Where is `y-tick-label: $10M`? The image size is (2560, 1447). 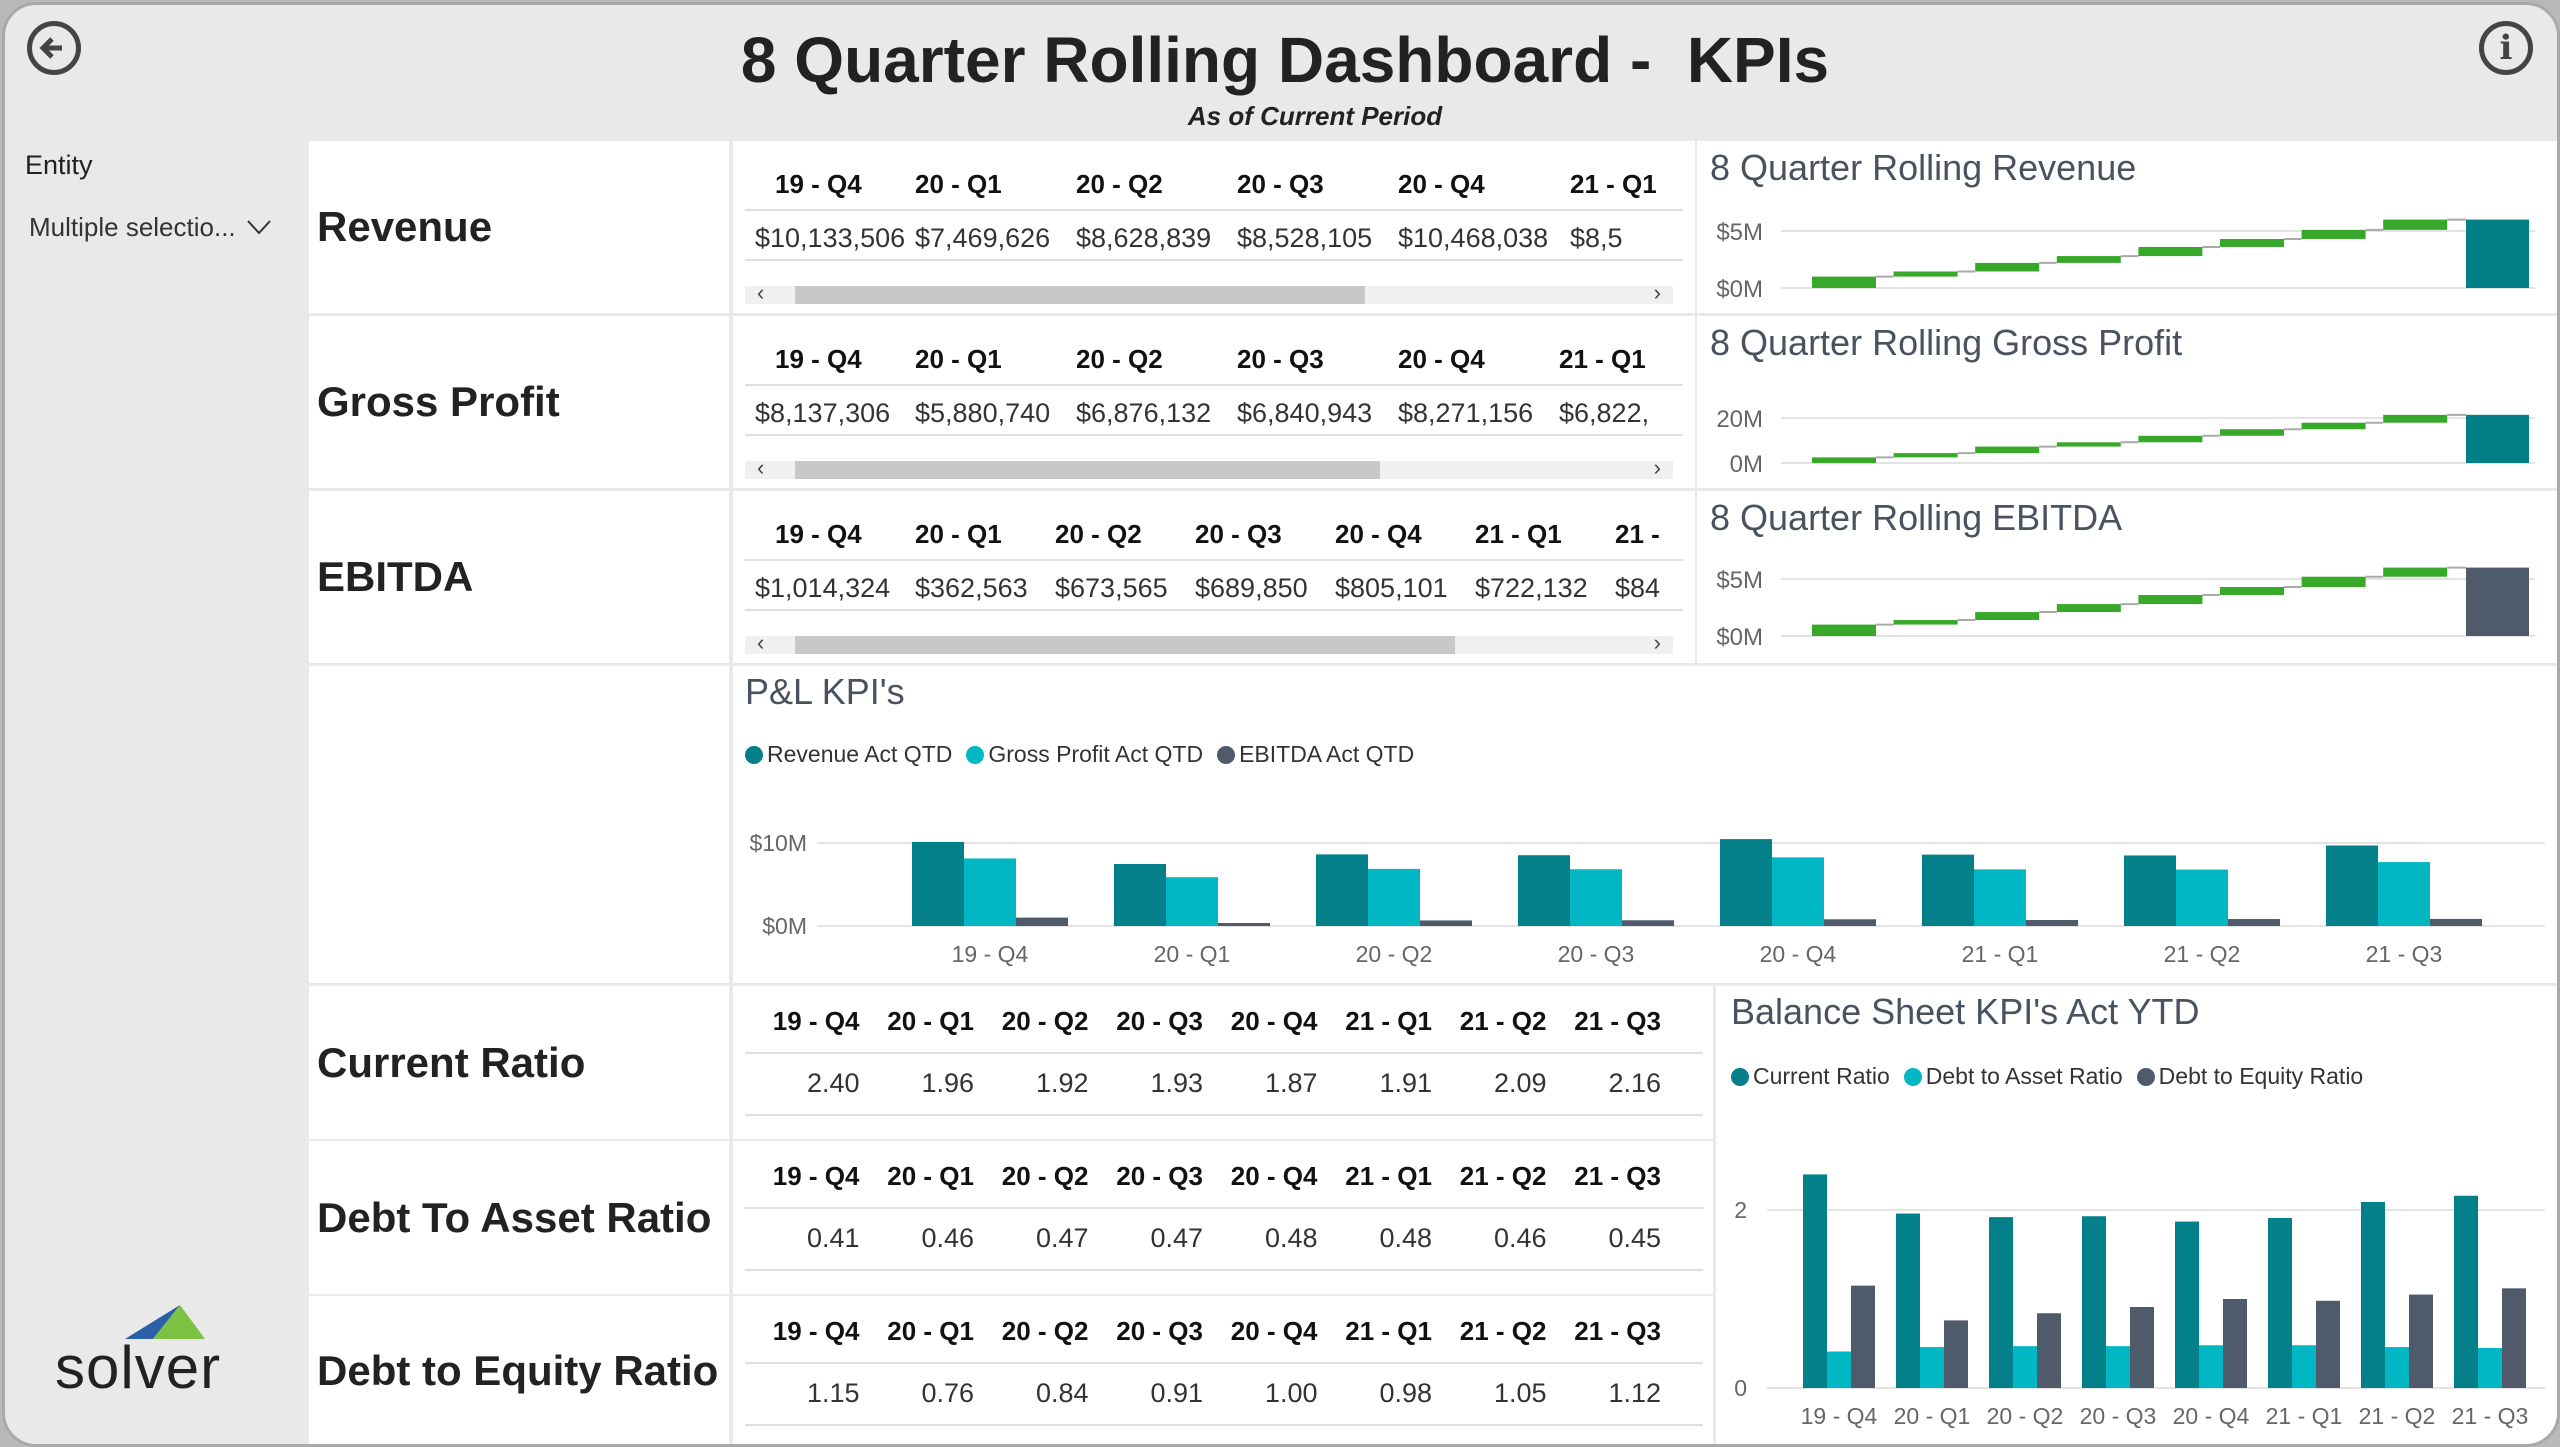
y-tick-label: $10M is located at coordinates (778, 843).